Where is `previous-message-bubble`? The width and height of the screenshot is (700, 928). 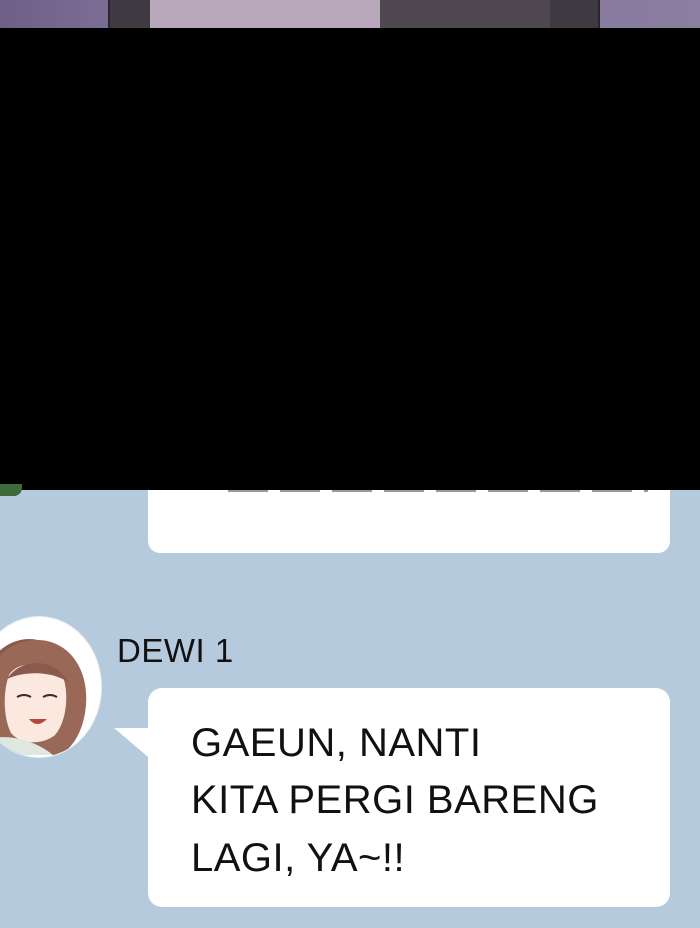 previous-message-bubble is located at coordinates (409, 521).